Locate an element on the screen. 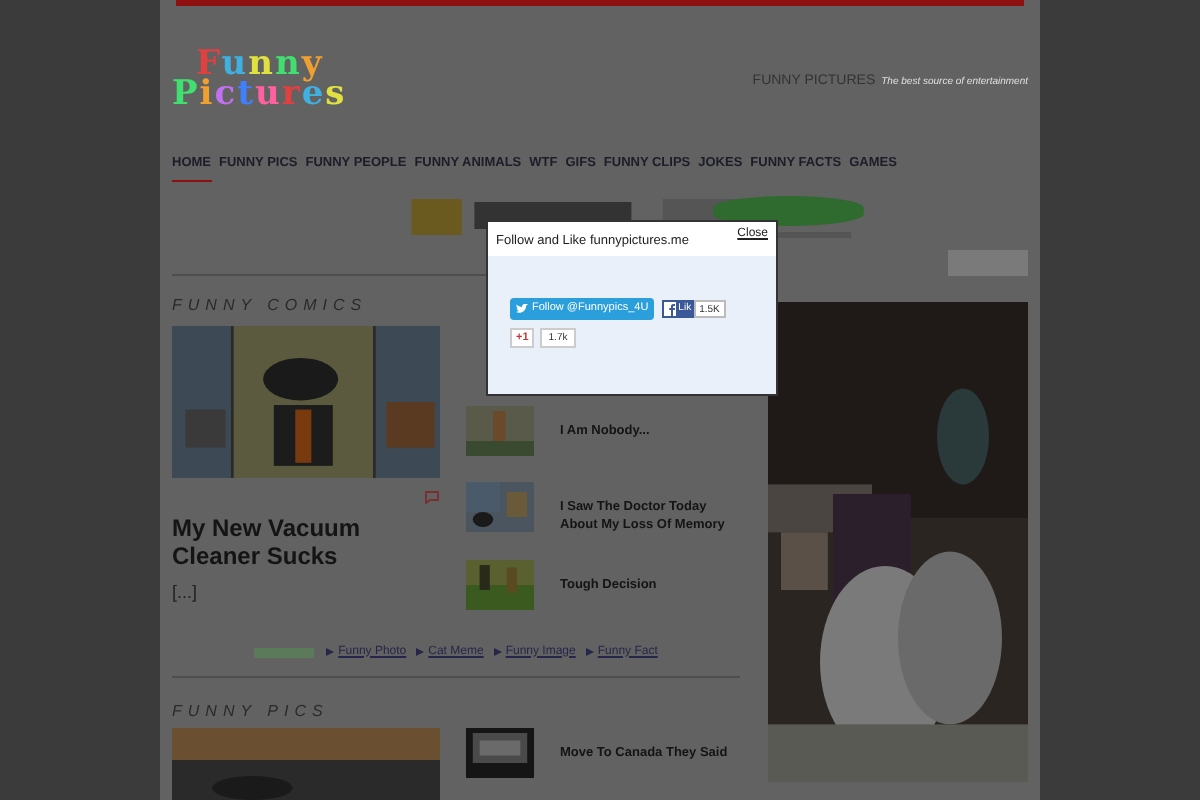  site-logo: Funny is located at coordinates (271, 65).